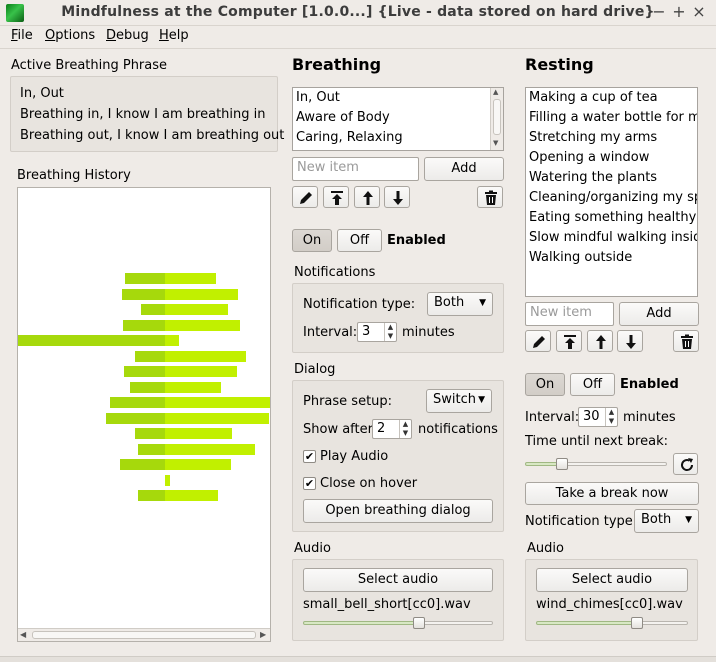  Describe the element at coordinates (545, 384) in the screenshot. I see `resting-on-button: On` at that location.